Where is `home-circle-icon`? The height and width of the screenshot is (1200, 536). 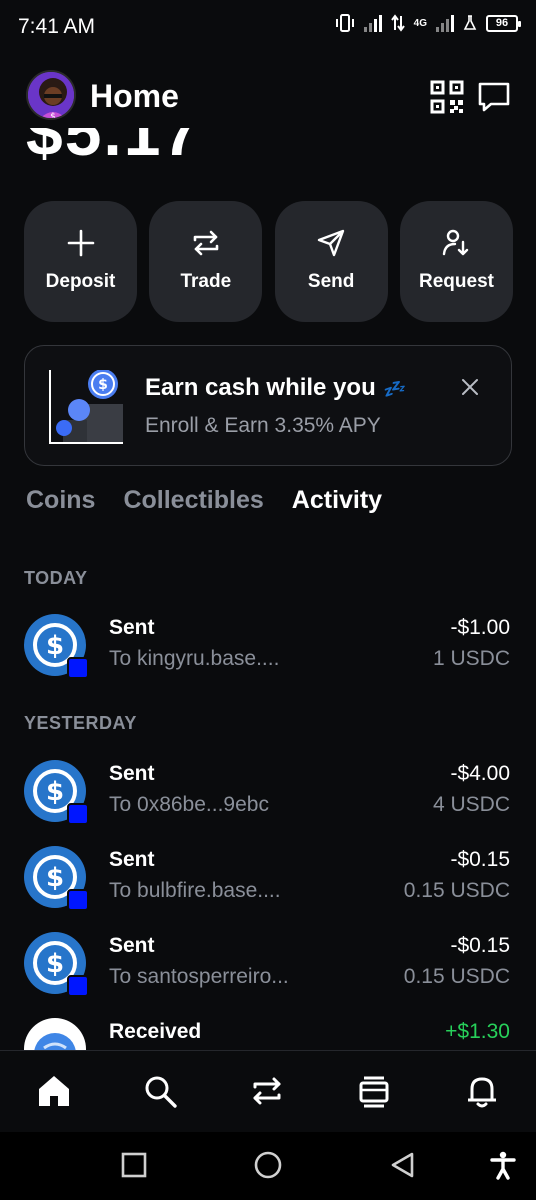 home-circle-icon is located at coordinates (268, 1165).